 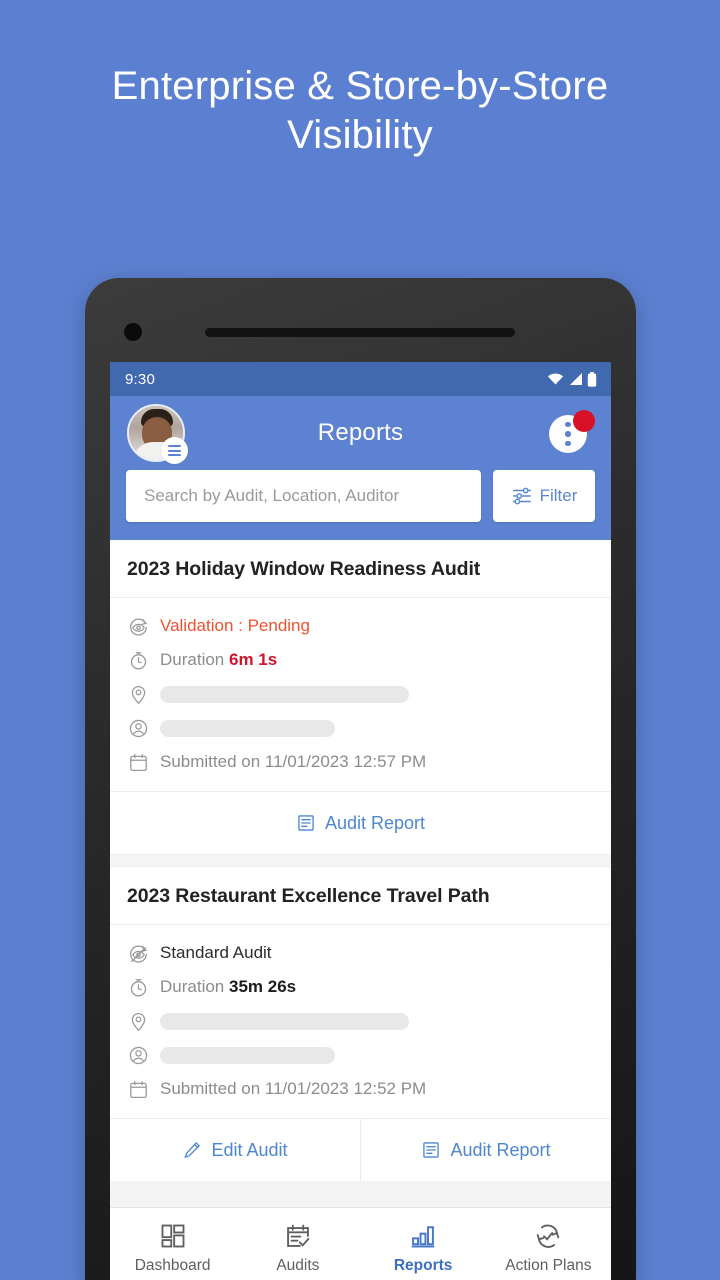 I want to click on hamburger-menu-icon, so click(x=174, y=450).